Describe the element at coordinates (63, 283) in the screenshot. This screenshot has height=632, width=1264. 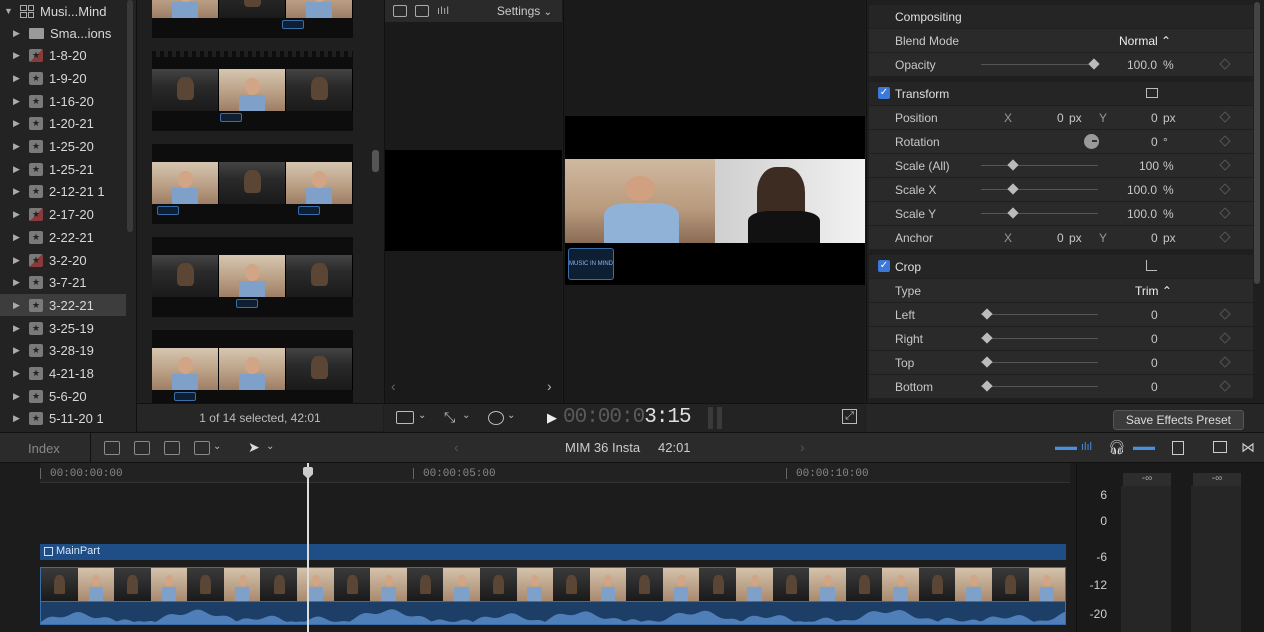
I see `sidebar-event: ▶ ★ 3-7-21` at that location.